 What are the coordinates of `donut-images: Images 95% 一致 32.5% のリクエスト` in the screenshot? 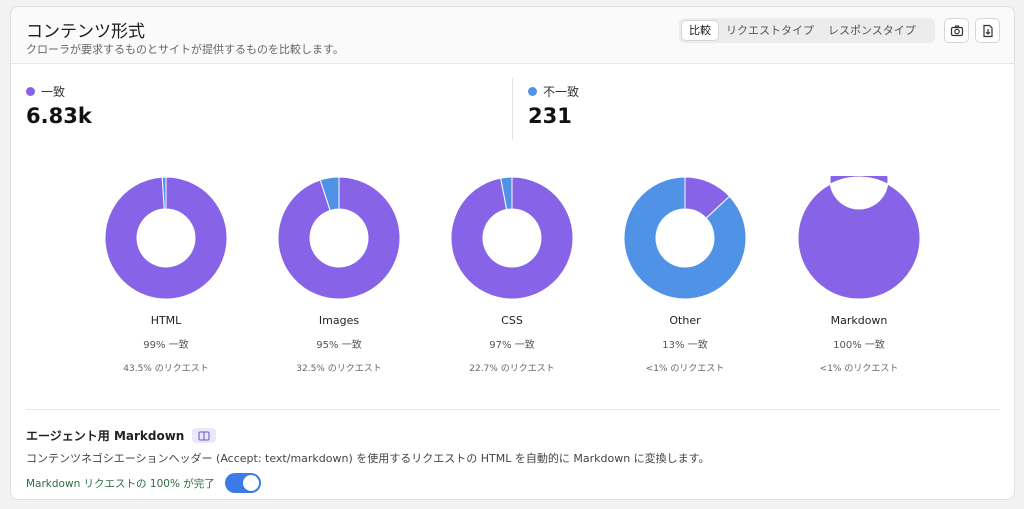 It's located at (339, 275).